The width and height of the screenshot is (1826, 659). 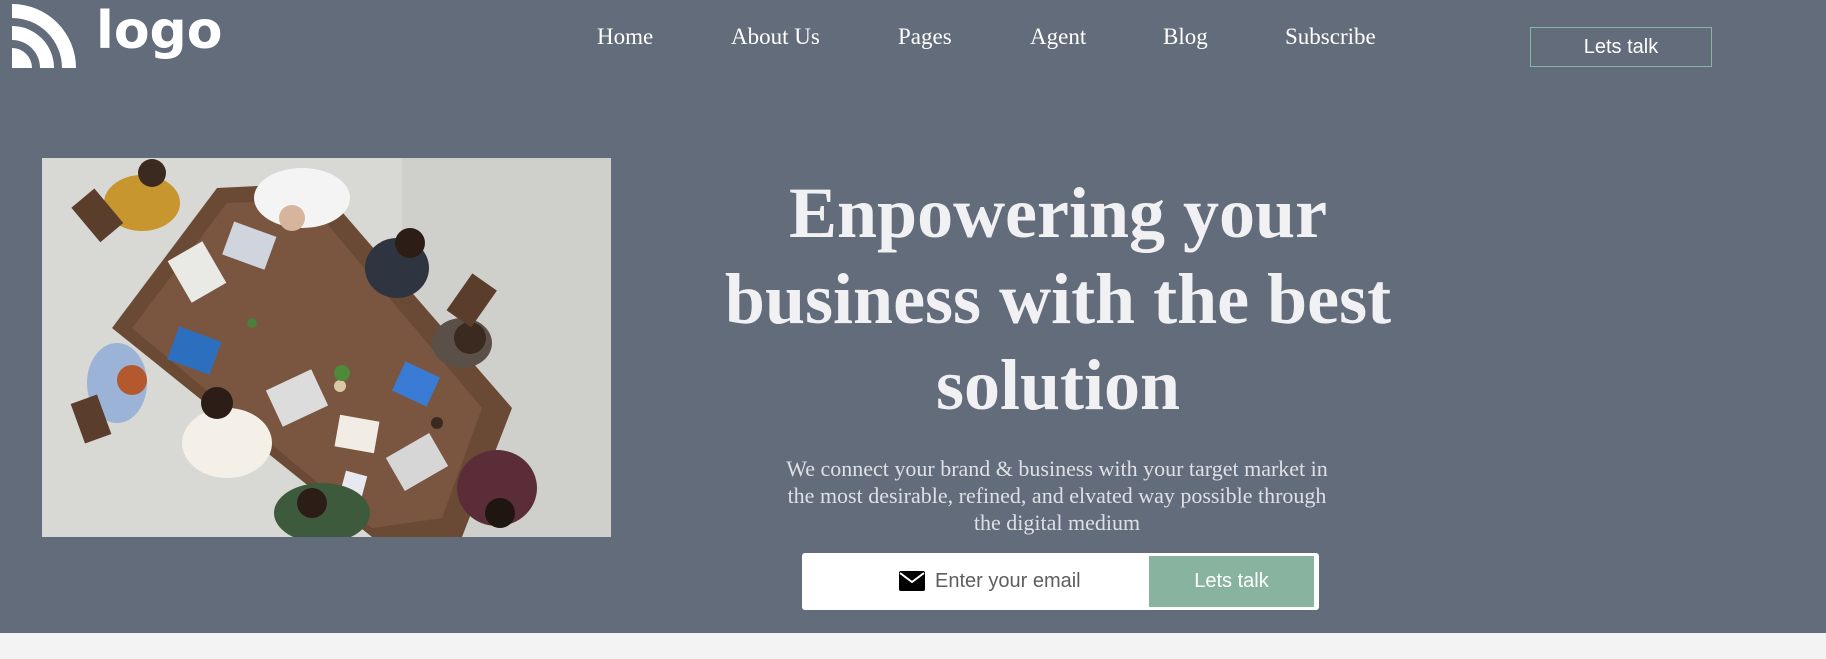 What do you see at coordinates (159, 31) in the screenshot?
I see `logo-text: logo` at bounding box center [159, 31].